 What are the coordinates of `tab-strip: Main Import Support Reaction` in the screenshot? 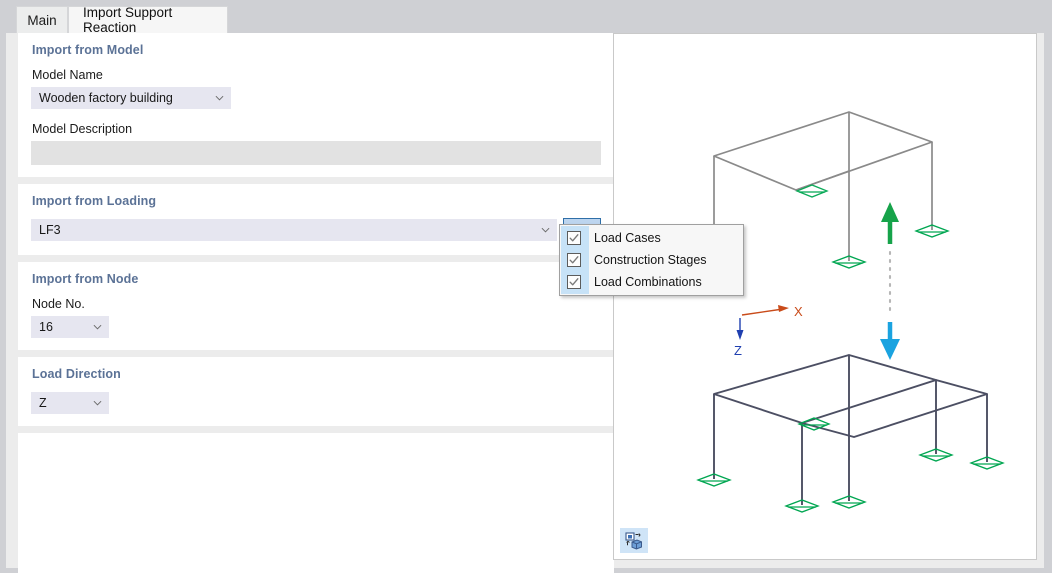 It's located at (526, 17).